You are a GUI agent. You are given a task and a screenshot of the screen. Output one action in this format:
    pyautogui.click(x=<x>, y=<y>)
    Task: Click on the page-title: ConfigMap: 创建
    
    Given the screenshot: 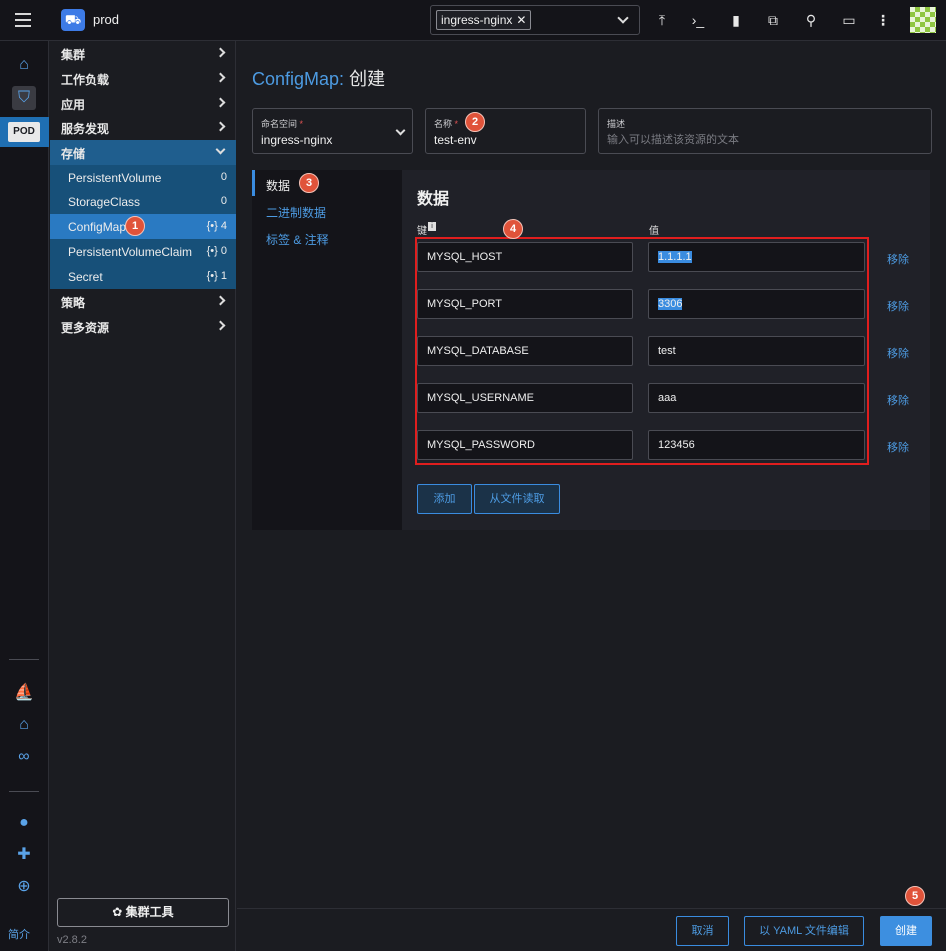 What is the action you would take?
    pyautogui.click(x=318, y=78)
    